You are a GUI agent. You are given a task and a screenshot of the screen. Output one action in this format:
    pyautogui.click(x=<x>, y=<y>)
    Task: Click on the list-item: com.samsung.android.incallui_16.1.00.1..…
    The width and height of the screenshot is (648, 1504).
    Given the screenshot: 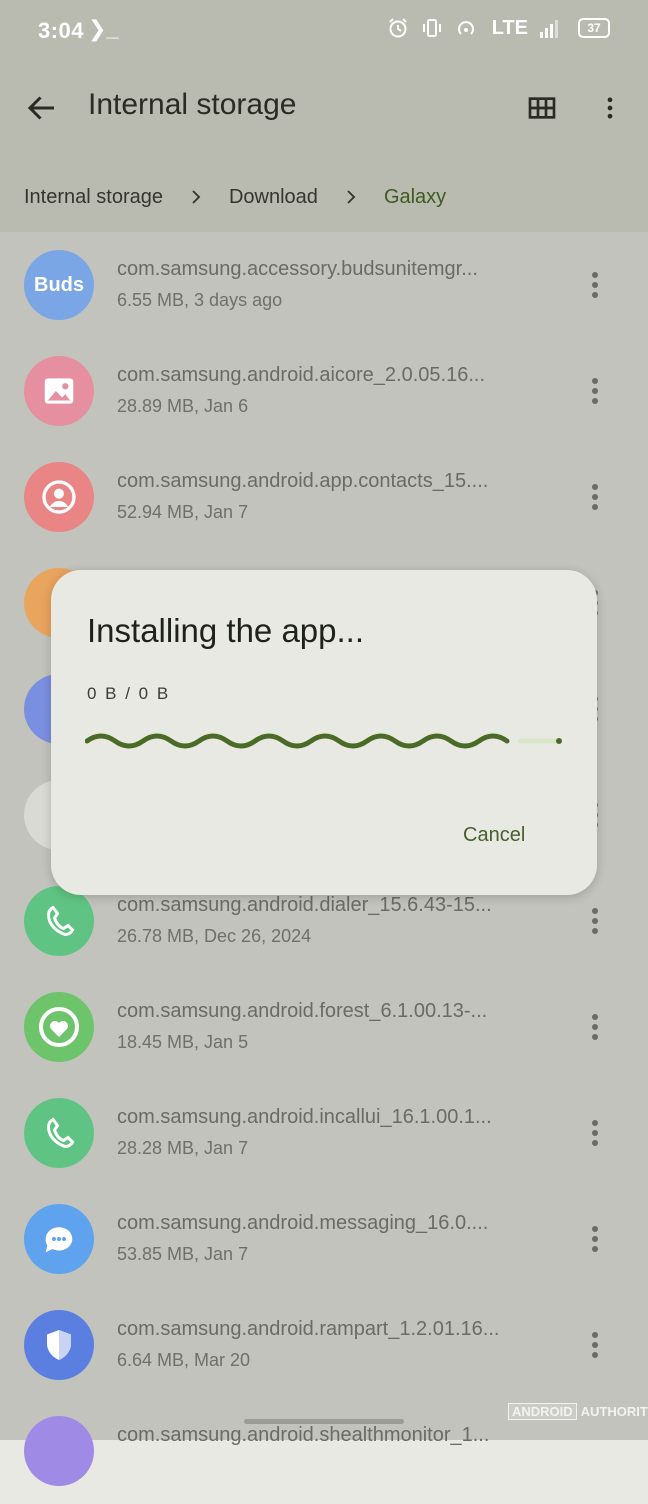 What is the action you would take?
    pyautogui.click(x=324, y=1133)
    